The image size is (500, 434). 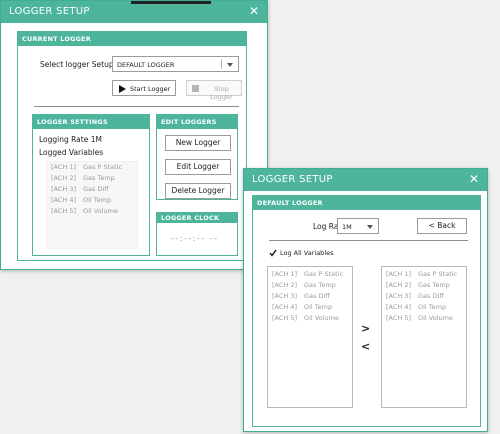 What do you see at coordinates (198, 167) in the screenshot?
I see `edit-logger-button: Edit Logger` at bounding box center [198, 167].